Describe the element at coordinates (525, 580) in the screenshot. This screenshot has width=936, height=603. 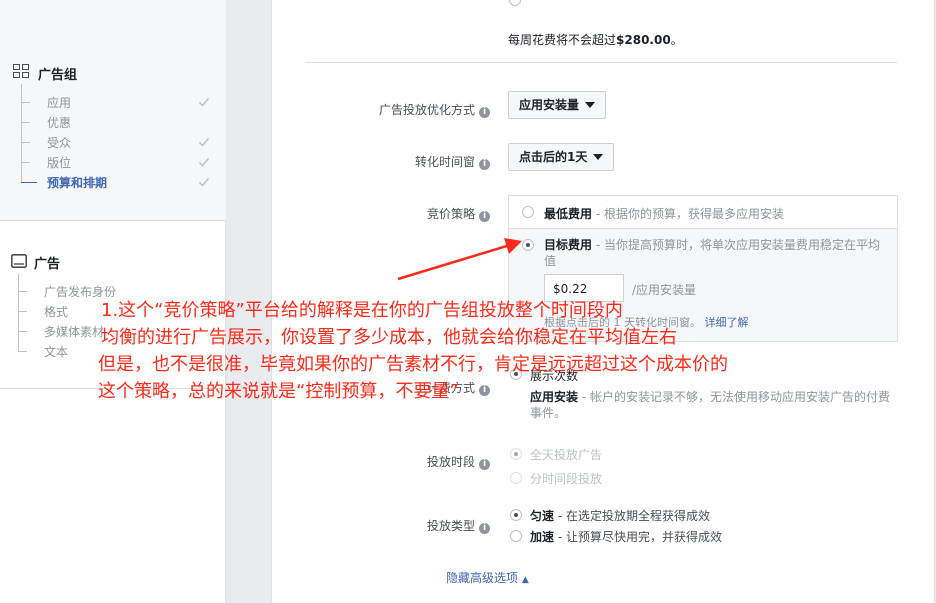
I see `caret-up-icon: ▲` at that location.